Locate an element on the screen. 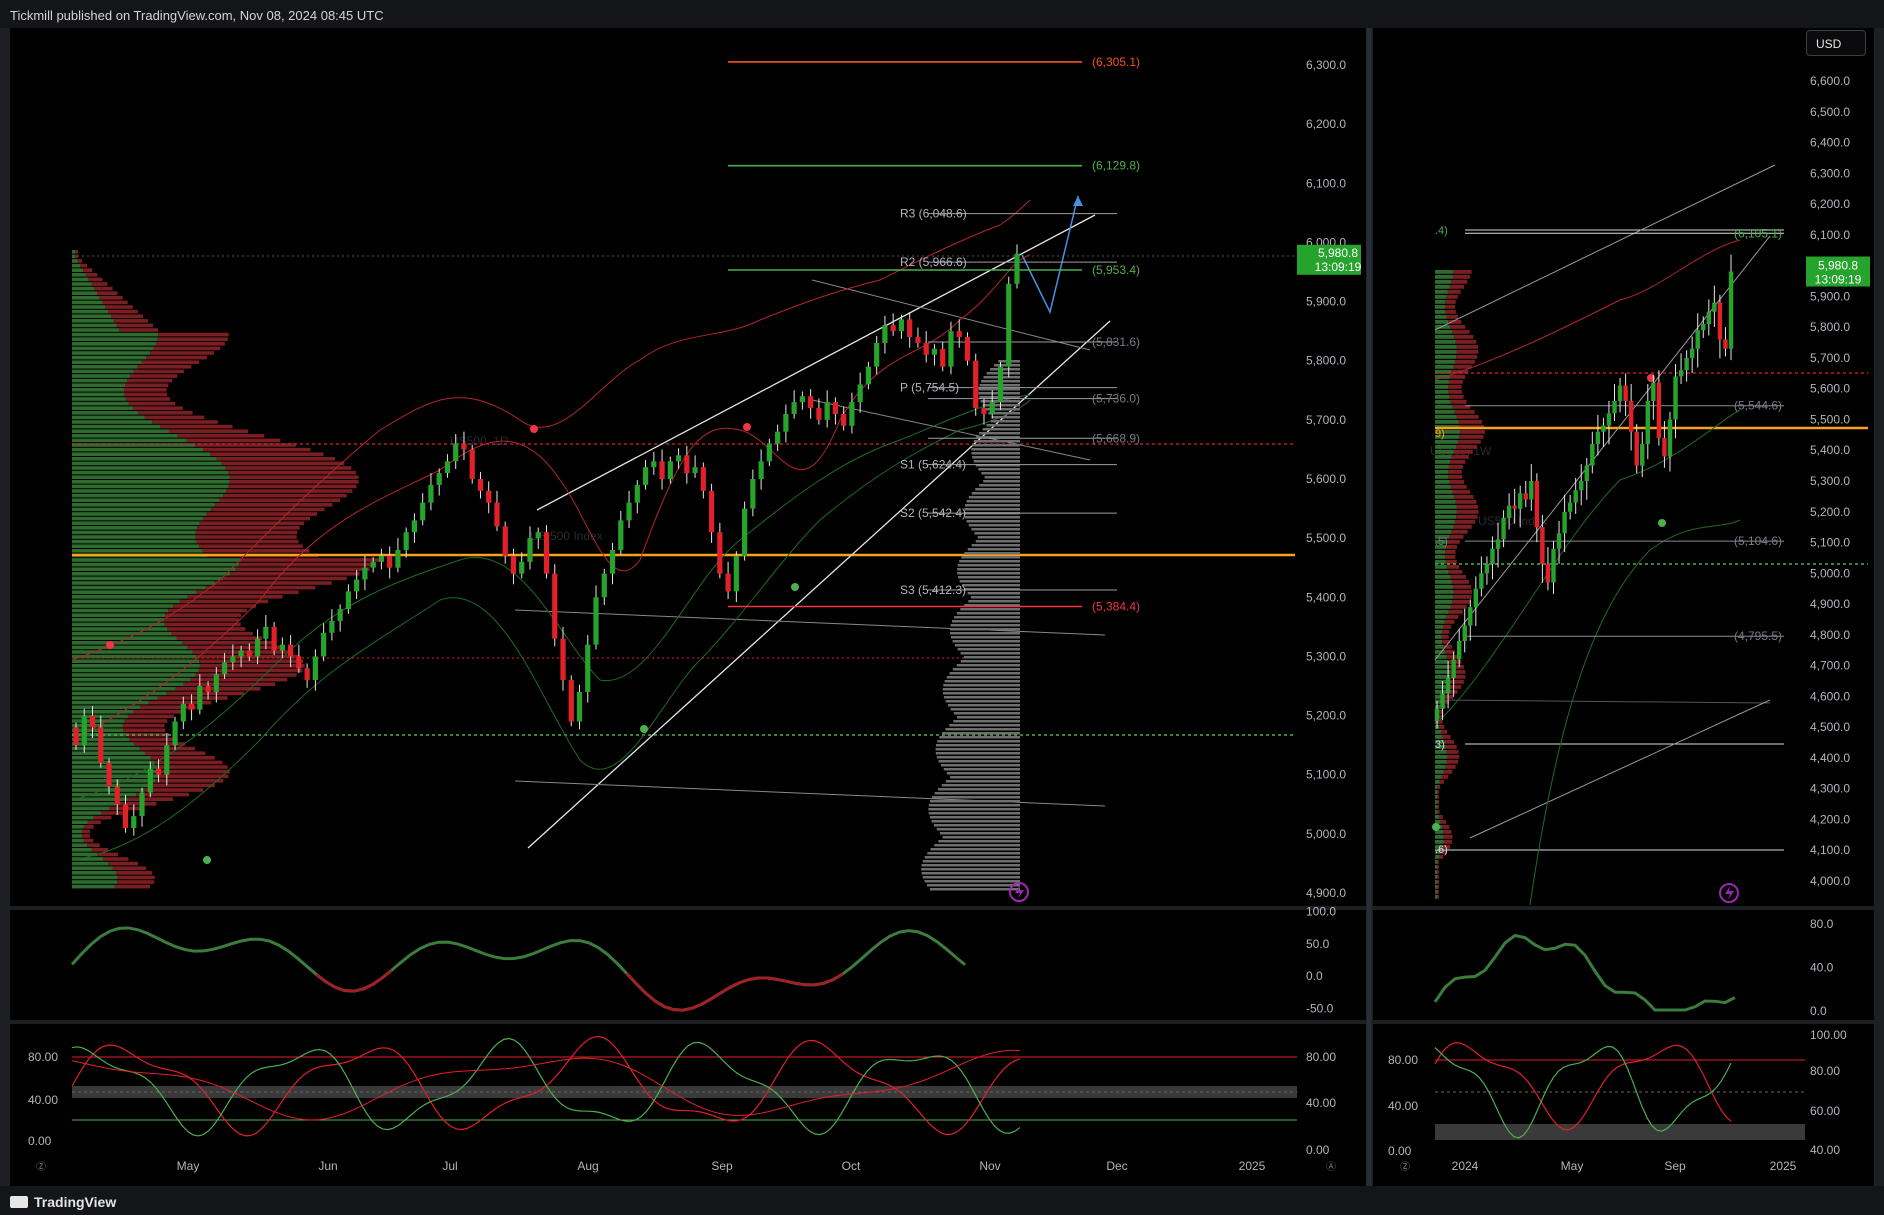  brand-label: TradingView is located at coordinates (75, 1202).